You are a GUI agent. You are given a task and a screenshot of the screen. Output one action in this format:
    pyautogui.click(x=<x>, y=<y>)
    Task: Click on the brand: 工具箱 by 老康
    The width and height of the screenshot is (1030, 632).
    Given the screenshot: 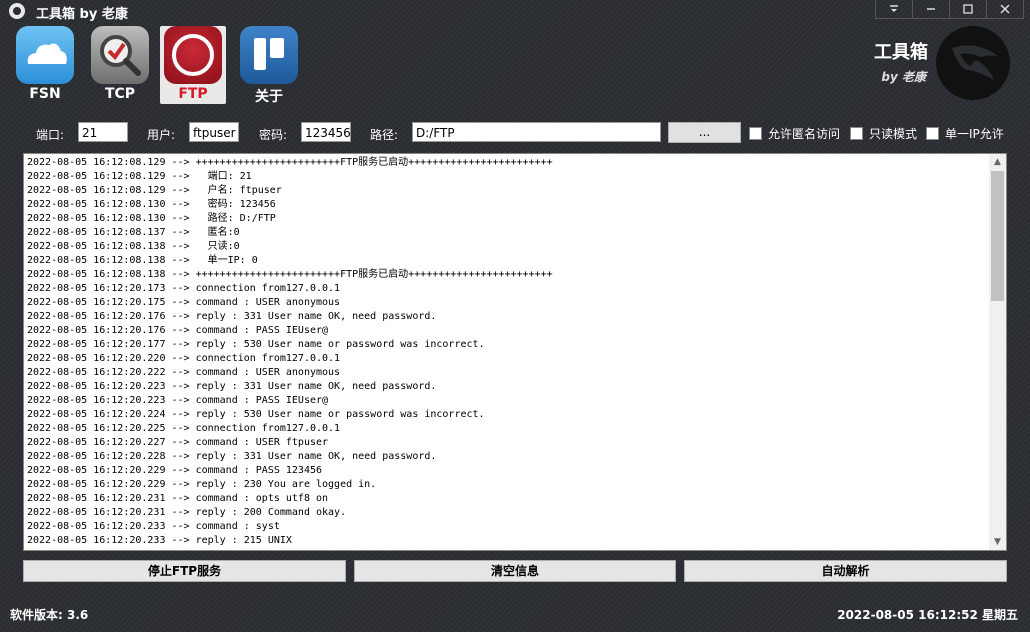 What is the action you would take?
    pyautogui.click(x=940, y=64)
    